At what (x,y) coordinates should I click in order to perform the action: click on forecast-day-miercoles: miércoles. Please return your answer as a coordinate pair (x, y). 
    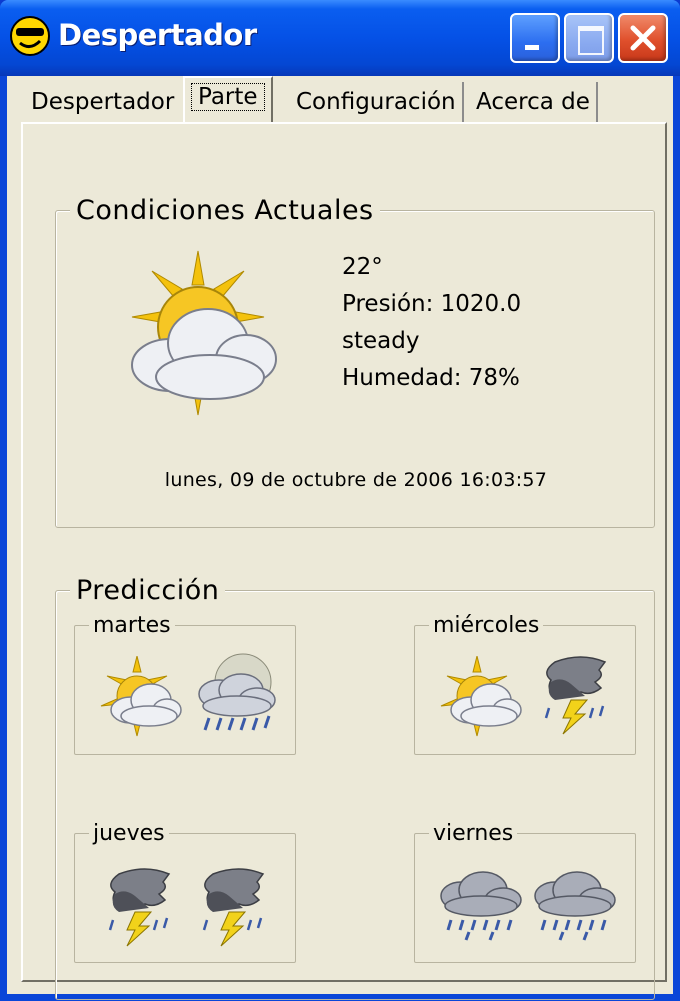
    Looking at the image, I should click on (525, 684).